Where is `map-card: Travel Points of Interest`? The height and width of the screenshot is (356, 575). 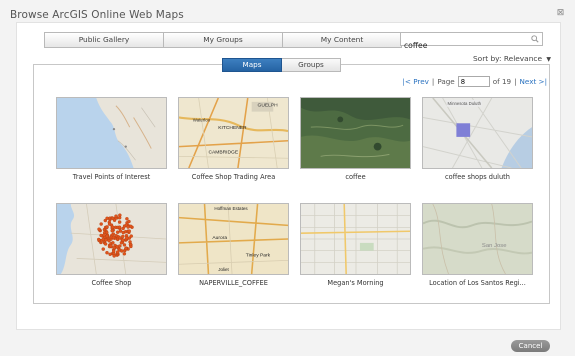
map-card: Travel Points of Interest is located at coordinates (111, 139).